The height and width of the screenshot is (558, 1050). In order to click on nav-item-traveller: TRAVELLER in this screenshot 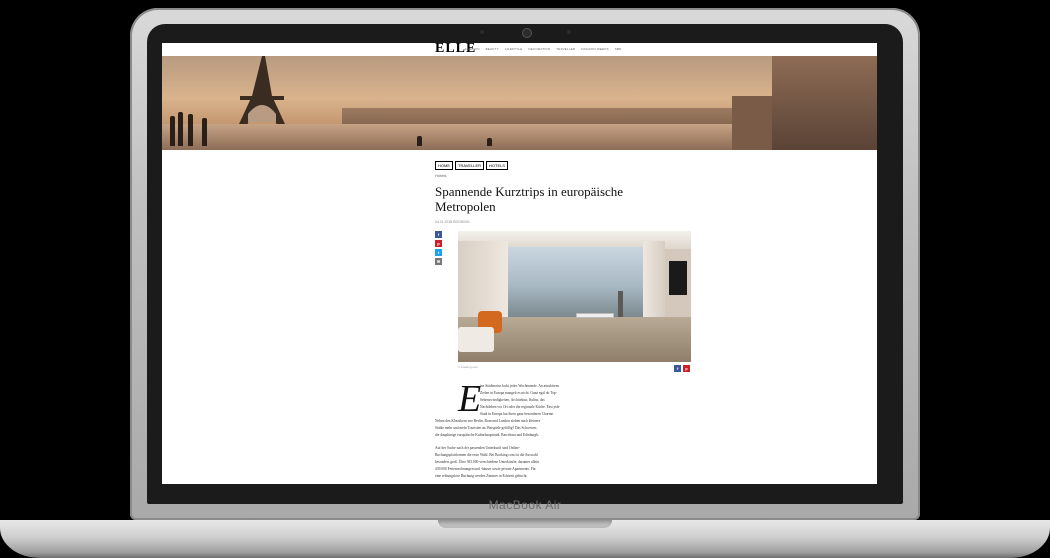, I will do `click(565, 49)`.